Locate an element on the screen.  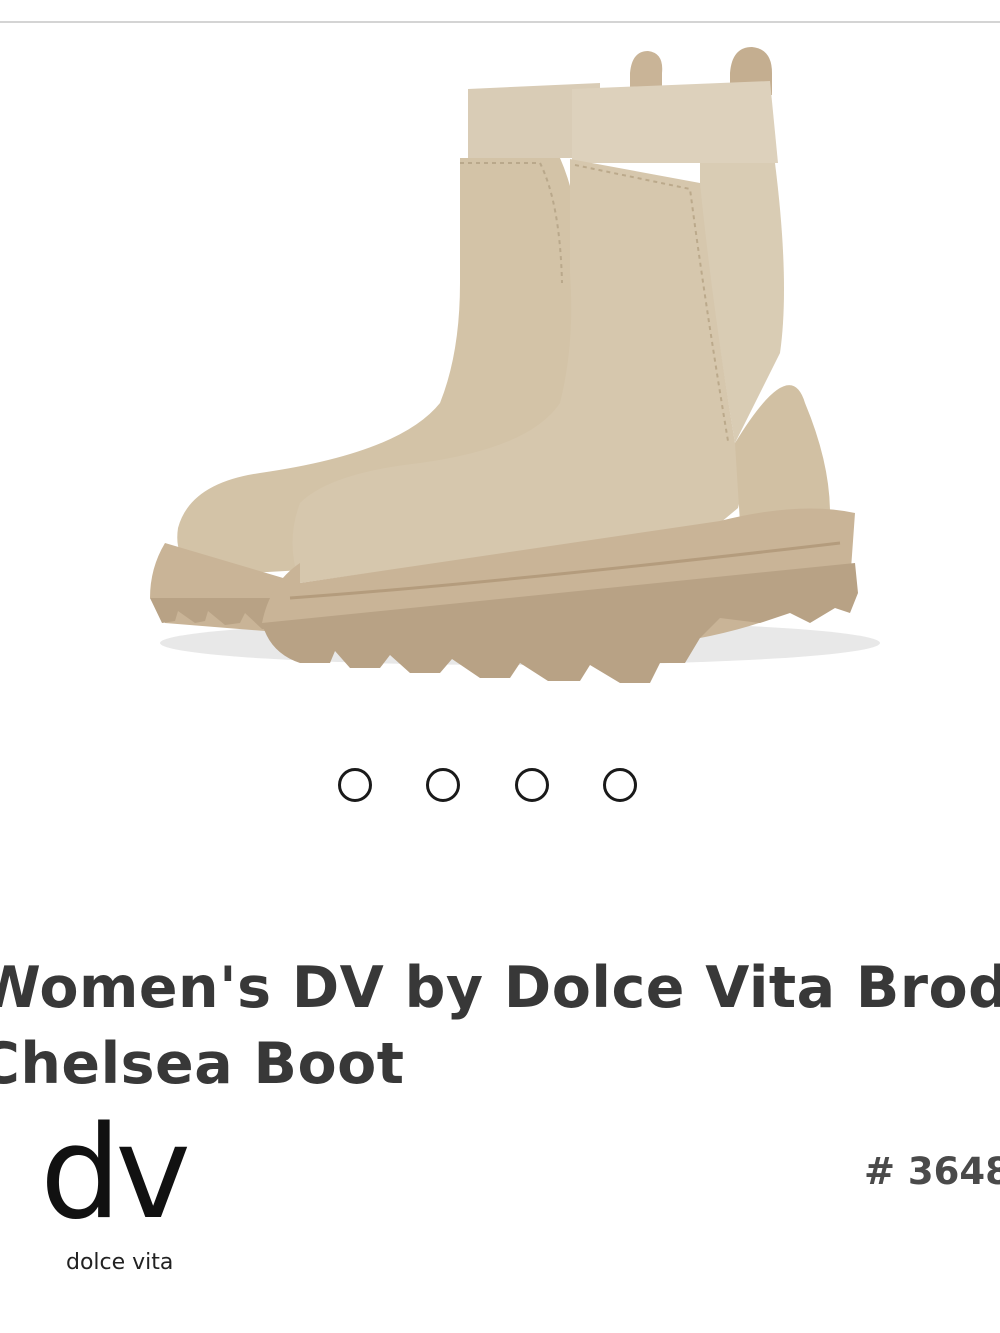
product-sku: # 36485 is located at coordinates (932, 1171).